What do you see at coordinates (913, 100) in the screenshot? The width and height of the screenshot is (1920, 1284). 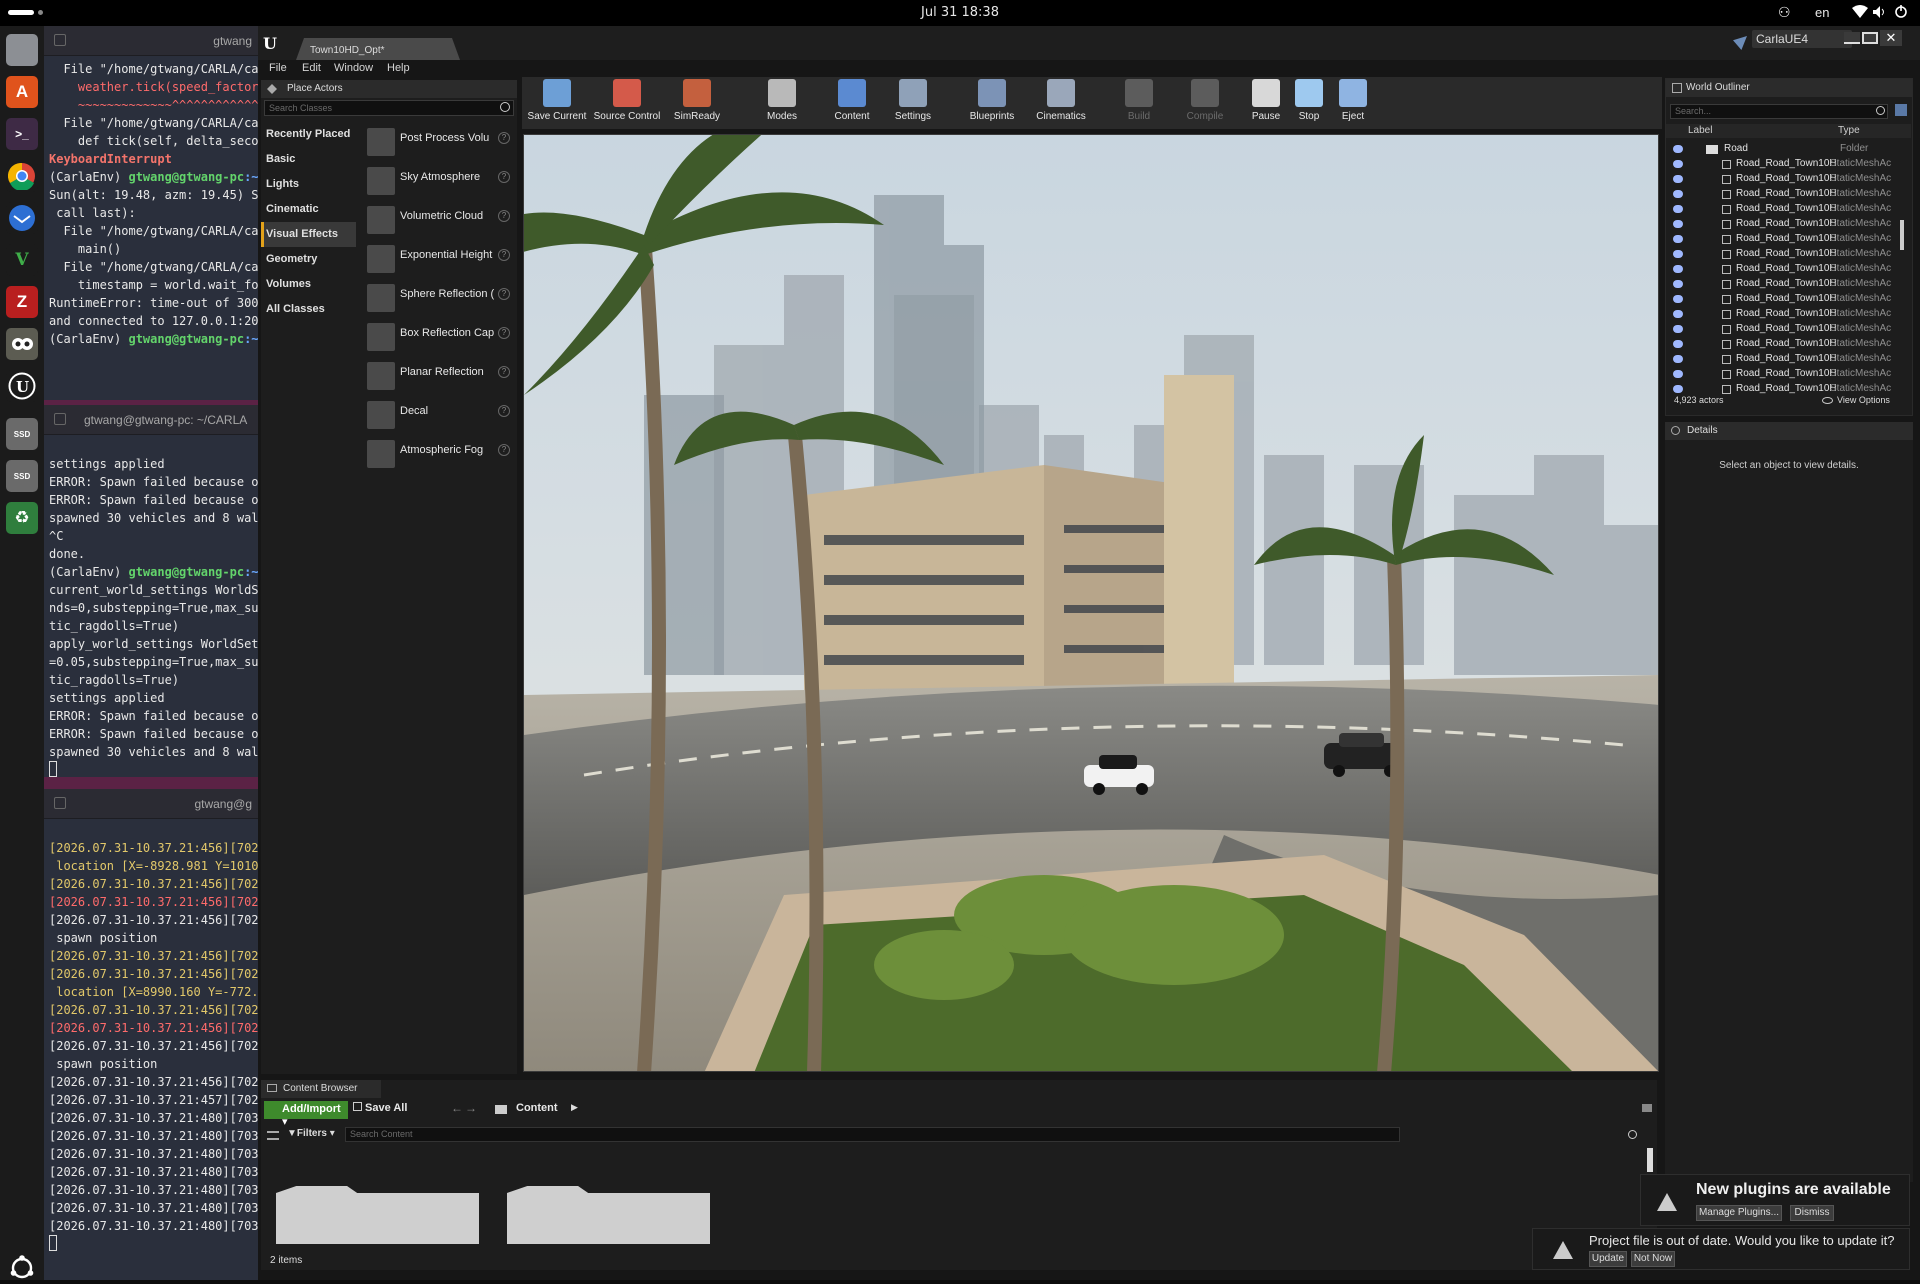 I see `toolbar-settings-button: Settings` at bounding box center [913, 100].